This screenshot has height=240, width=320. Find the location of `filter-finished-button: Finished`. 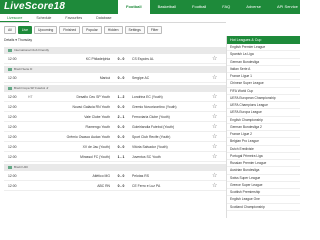

filter-finished-button: Finished is located at coordinates (70, 30).